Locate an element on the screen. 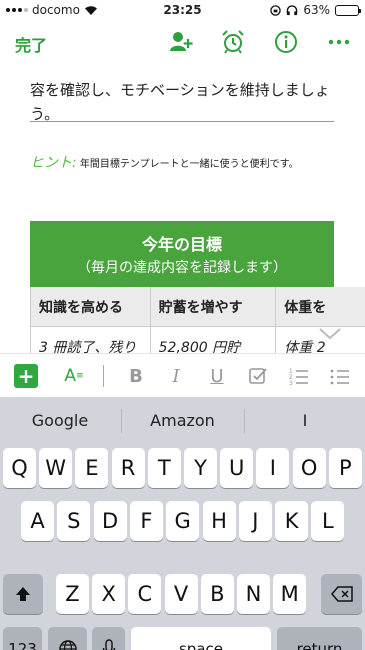  globe-key is located at coordinates (67, 638).